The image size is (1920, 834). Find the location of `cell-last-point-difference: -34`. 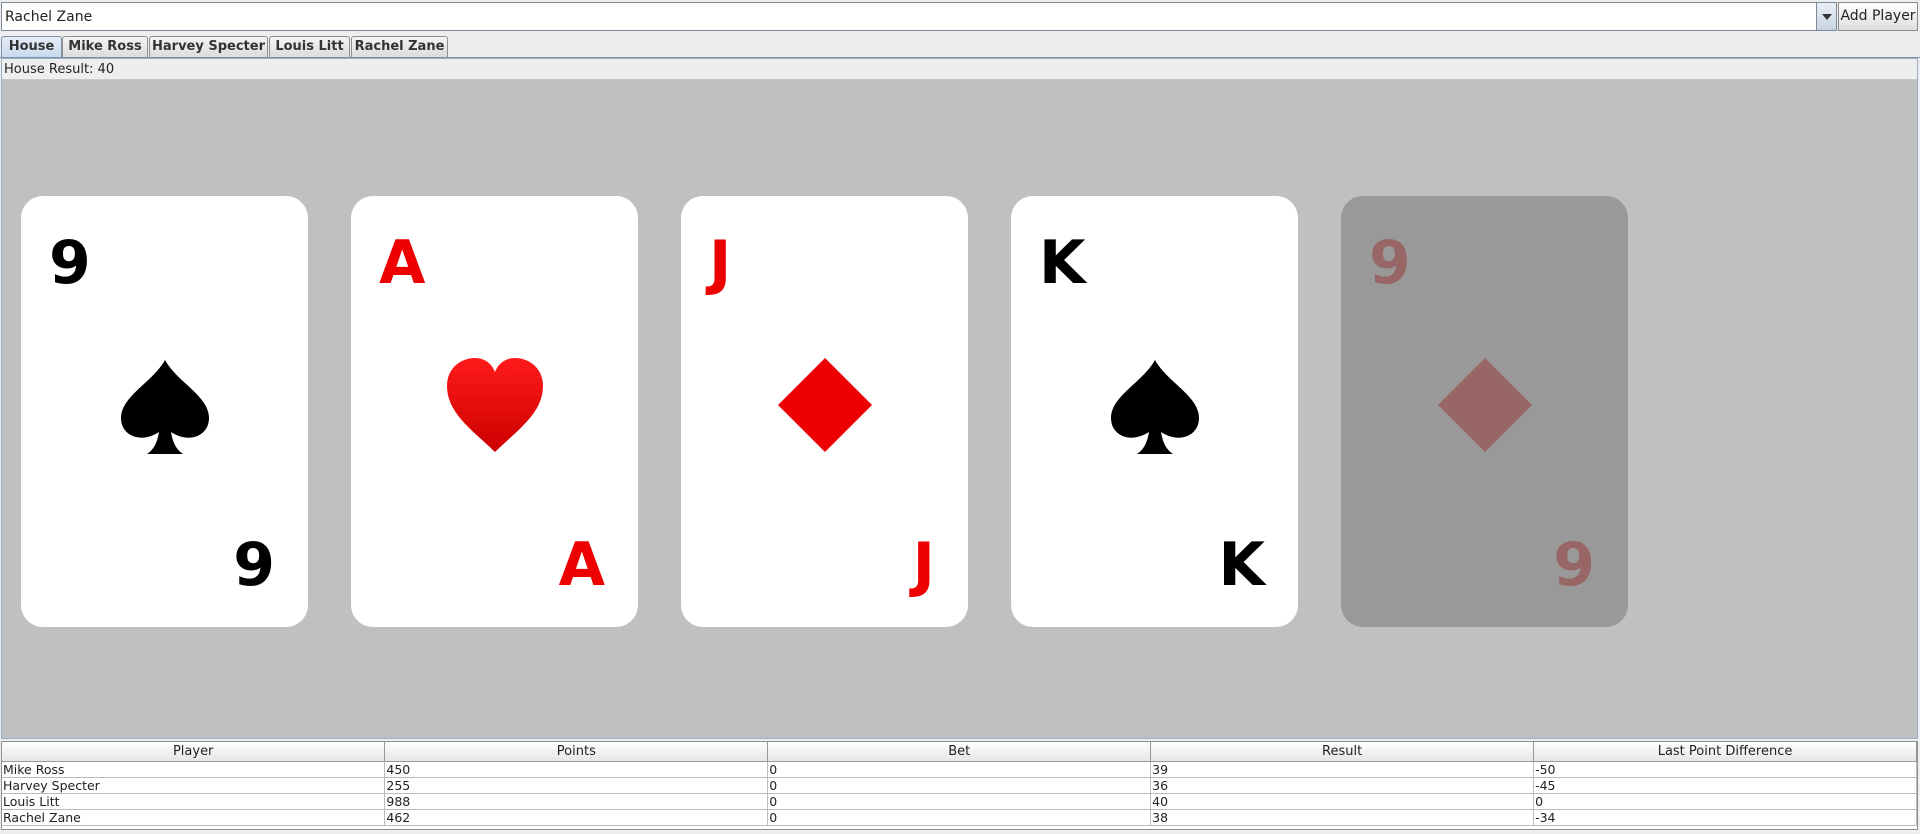

cell-last-point-difference: -34 is located at coordinates (1725, 817).